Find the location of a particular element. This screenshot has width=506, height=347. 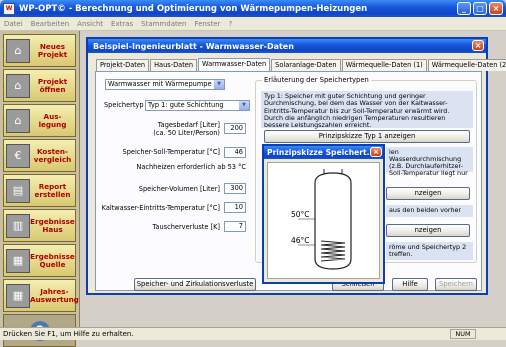

heat-exchanger-coil is located at coordinates (333, 251).